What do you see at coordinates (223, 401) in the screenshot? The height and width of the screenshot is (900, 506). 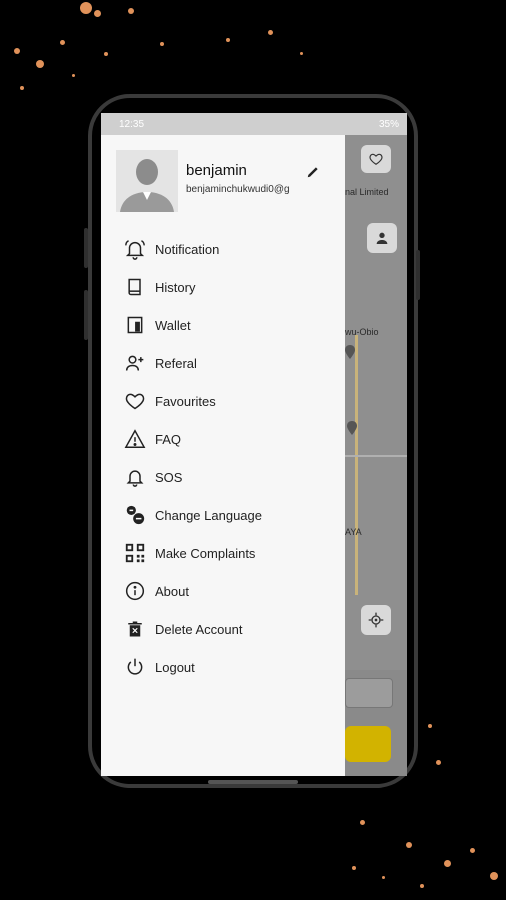 I see `menu-item-favourites: Favourites` at bounding box center [223, 401].